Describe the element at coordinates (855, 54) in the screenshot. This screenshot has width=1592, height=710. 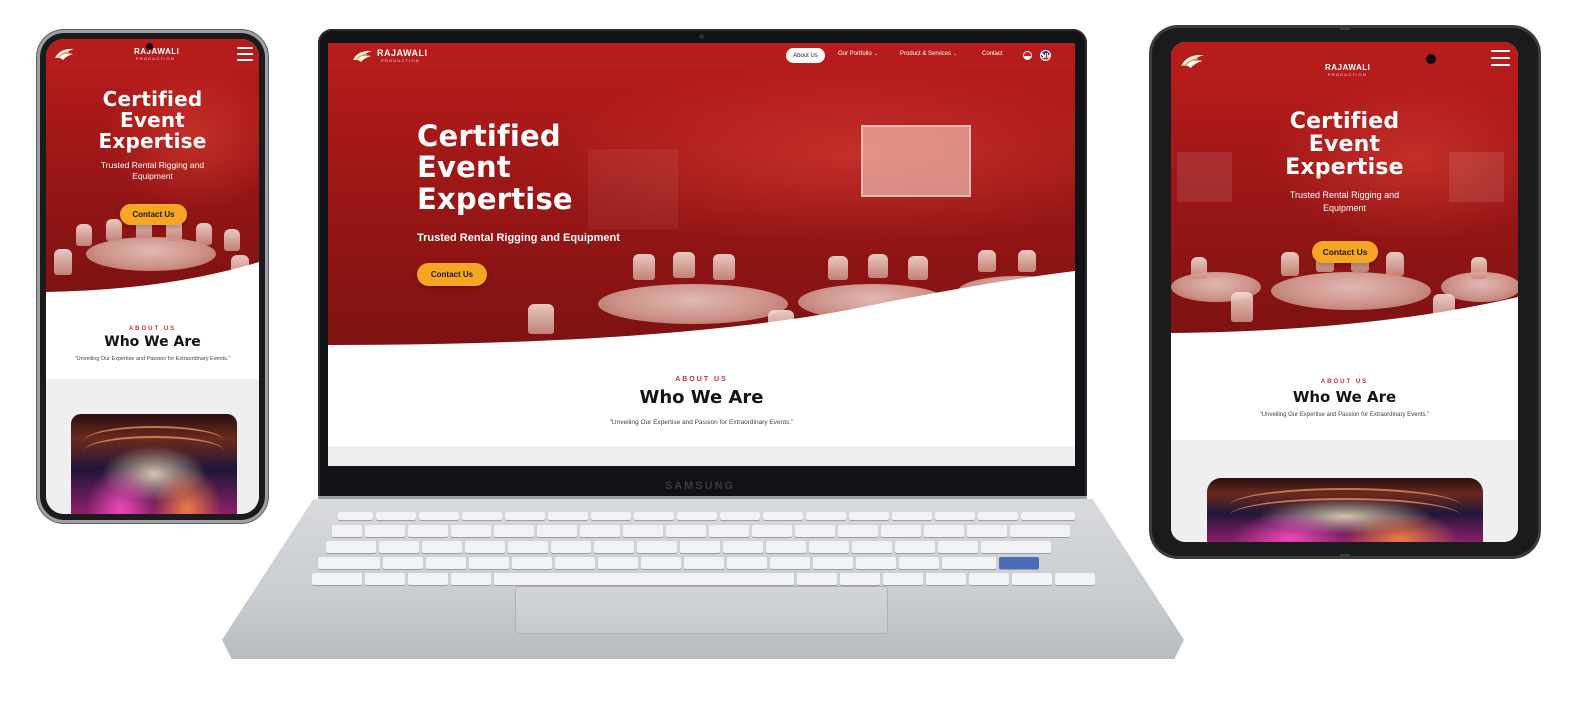
I see `nav-our-portfolio-label: Our Portfolio` at that location.